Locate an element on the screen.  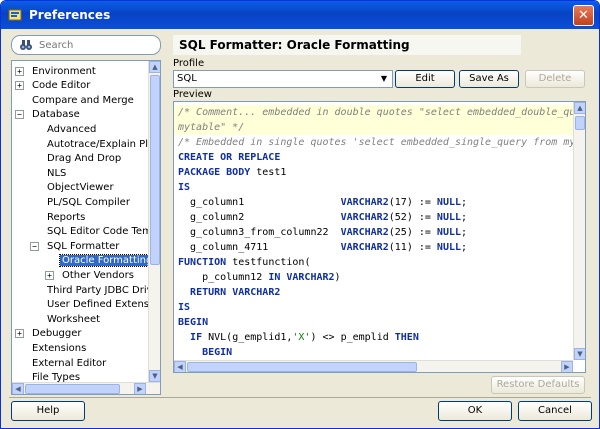
cancel-button: Cancel is located at coordinates (555, 411).